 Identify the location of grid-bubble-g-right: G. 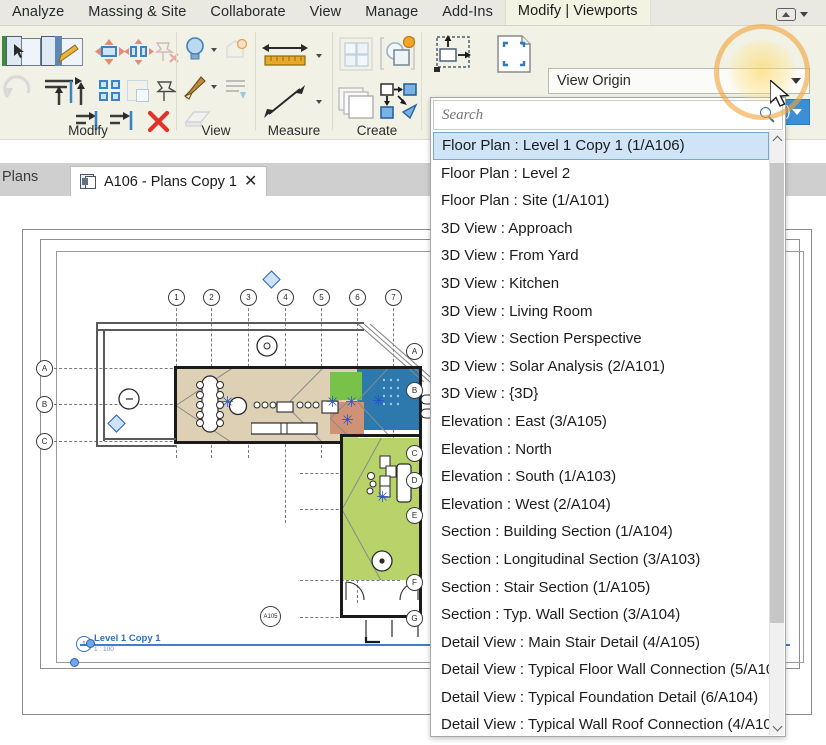
(414, 618).